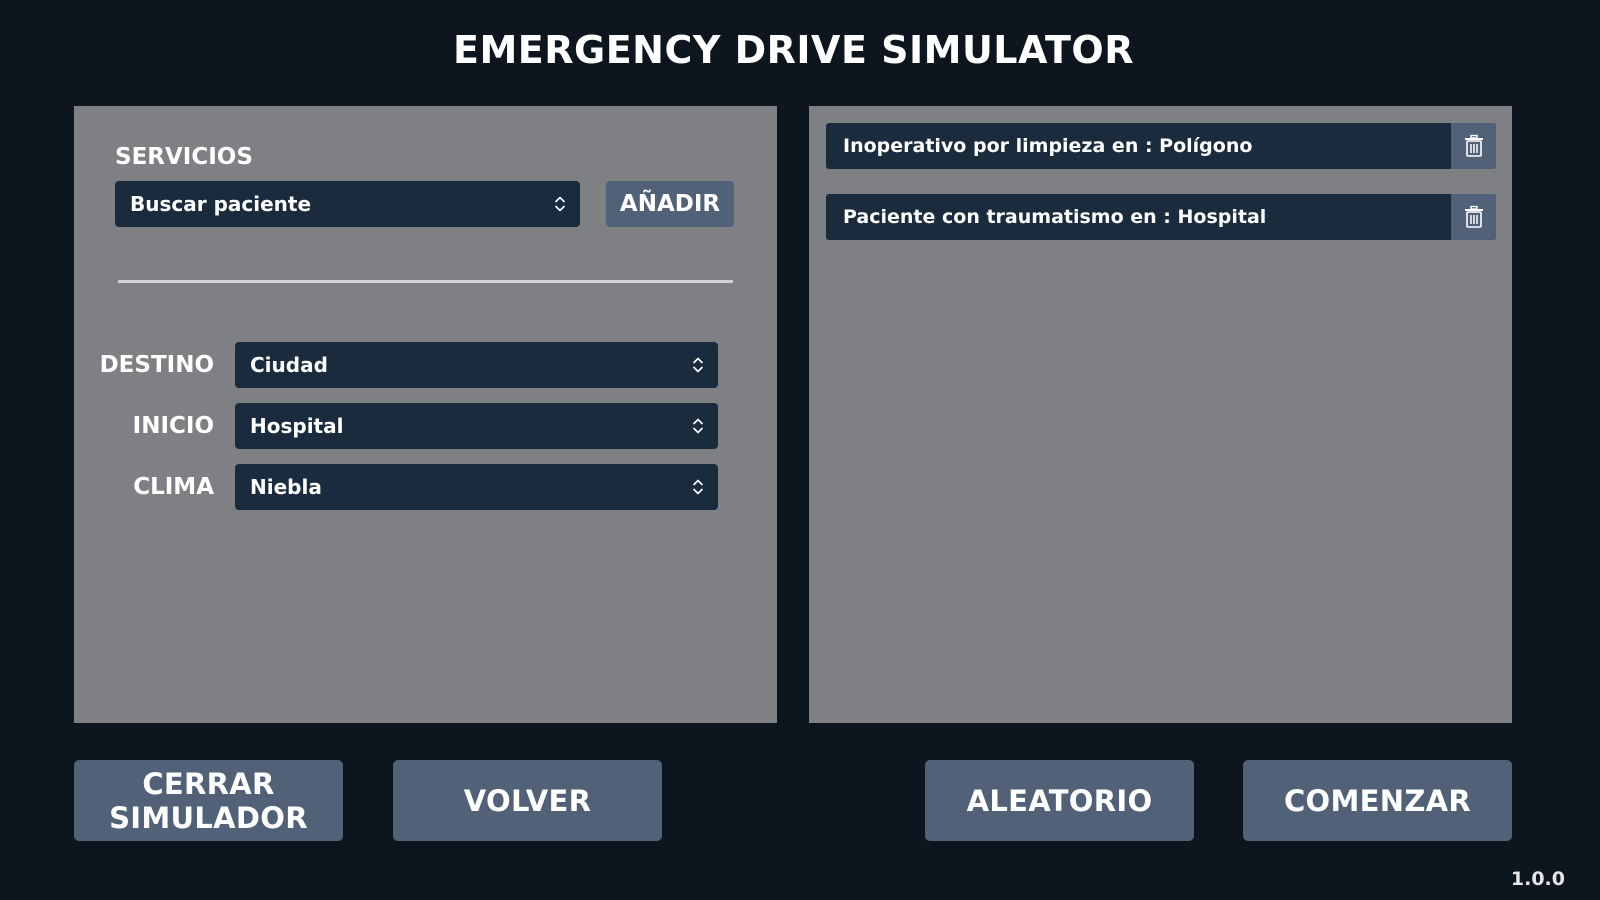 The width and height of the screenshot is (1600, 900). I want to click on destination-label: DESTINO, so click(156, 365).